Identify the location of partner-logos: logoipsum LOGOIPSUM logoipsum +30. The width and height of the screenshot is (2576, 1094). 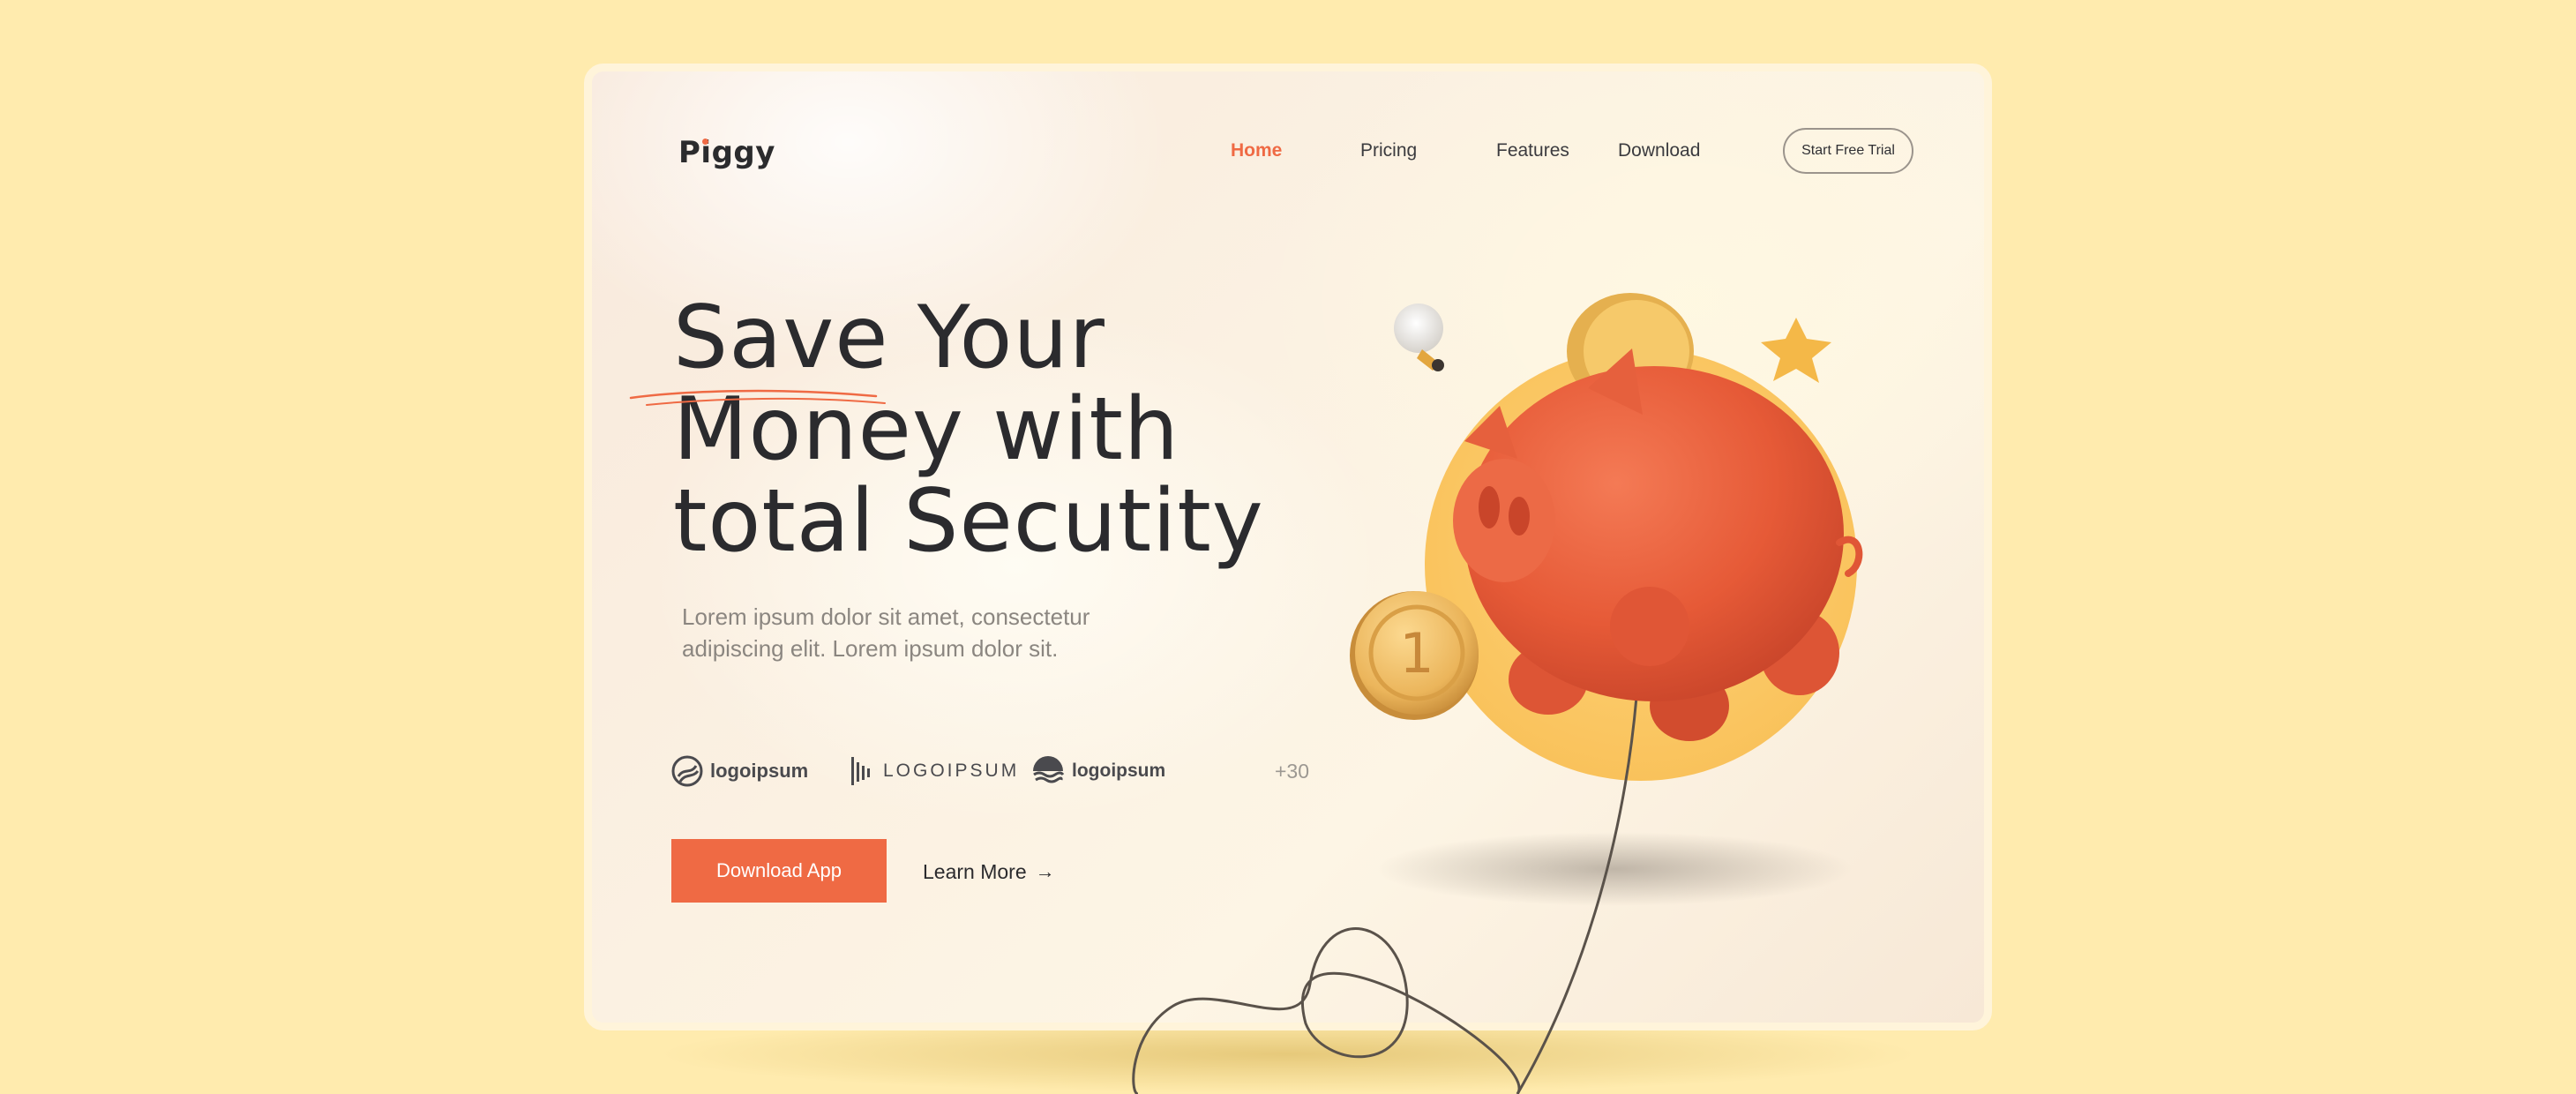
(991, 771).